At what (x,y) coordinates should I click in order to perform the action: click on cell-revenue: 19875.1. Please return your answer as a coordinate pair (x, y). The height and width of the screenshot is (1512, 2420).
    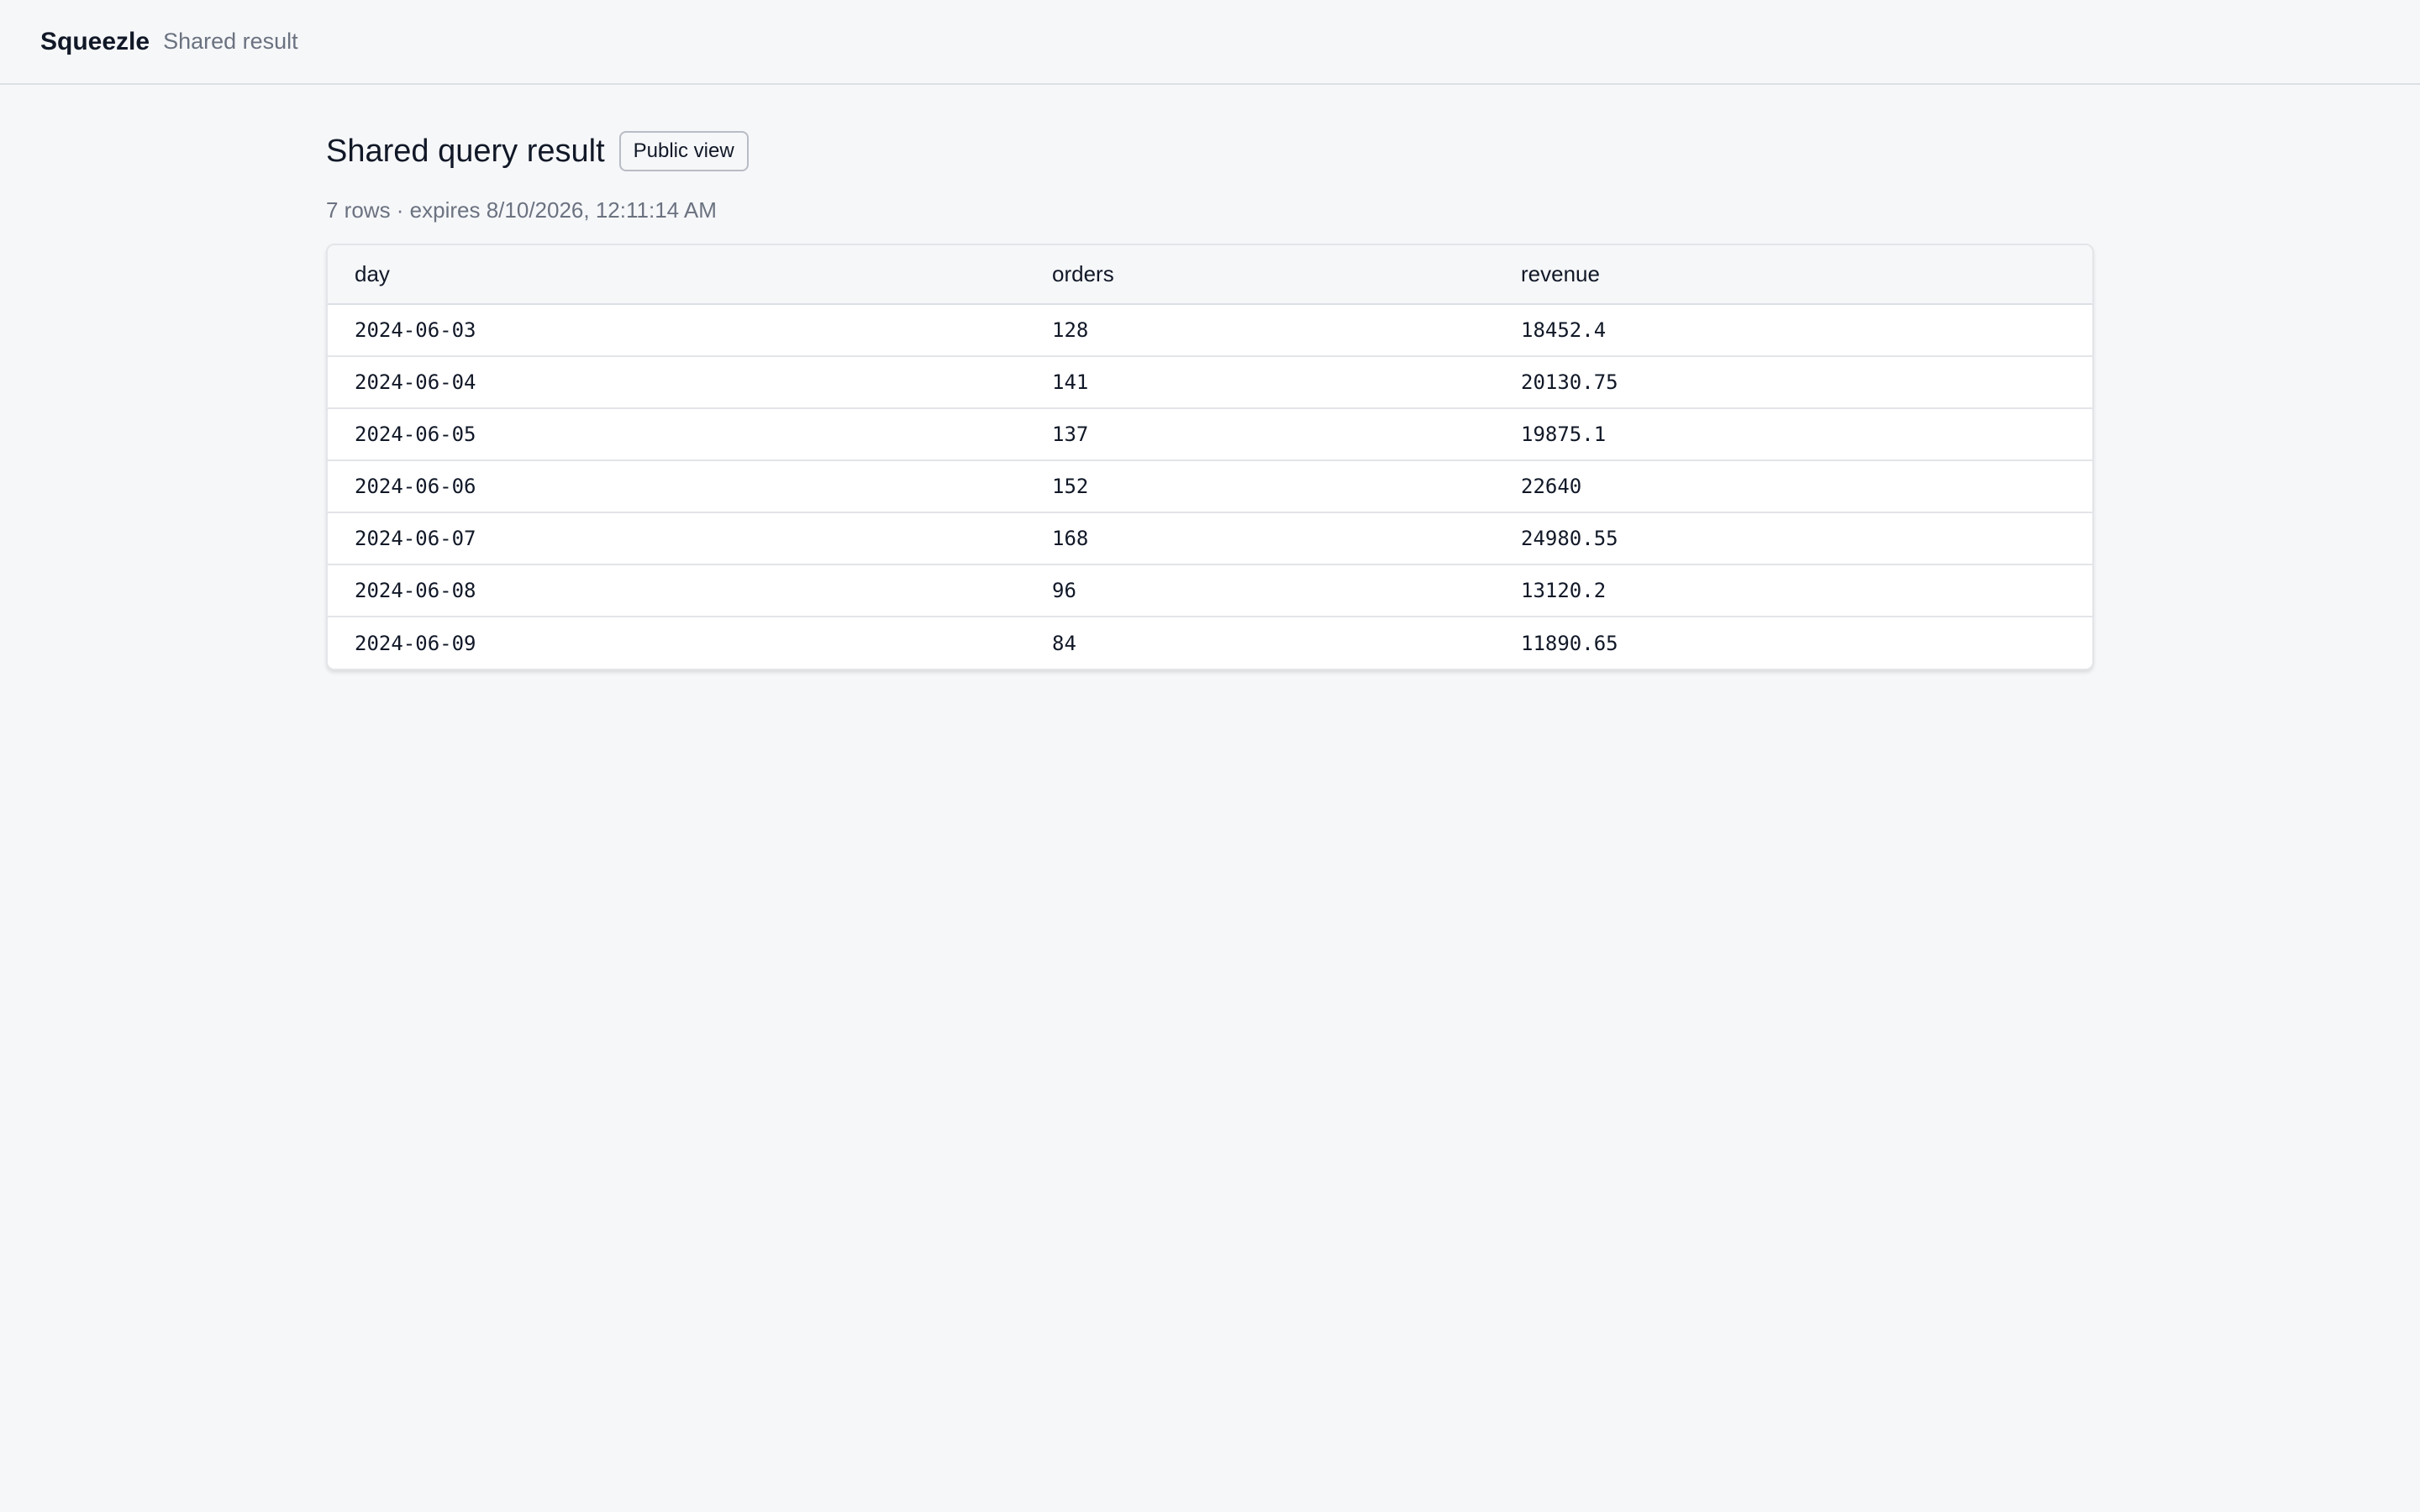
    Looking at the image, I should click on (1793, 434).